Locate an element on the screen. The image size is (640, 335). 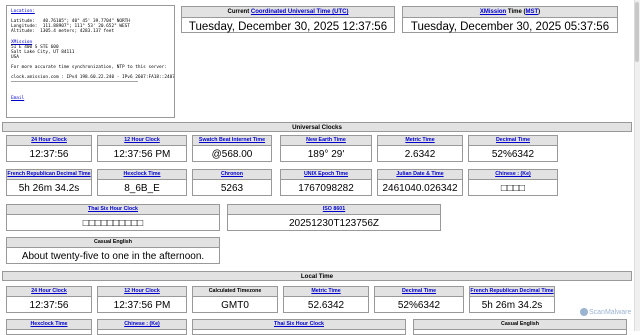
universal-swatch-beat: Swatch Beat Internet Time @568.00 is located at coordinates (232, 148).